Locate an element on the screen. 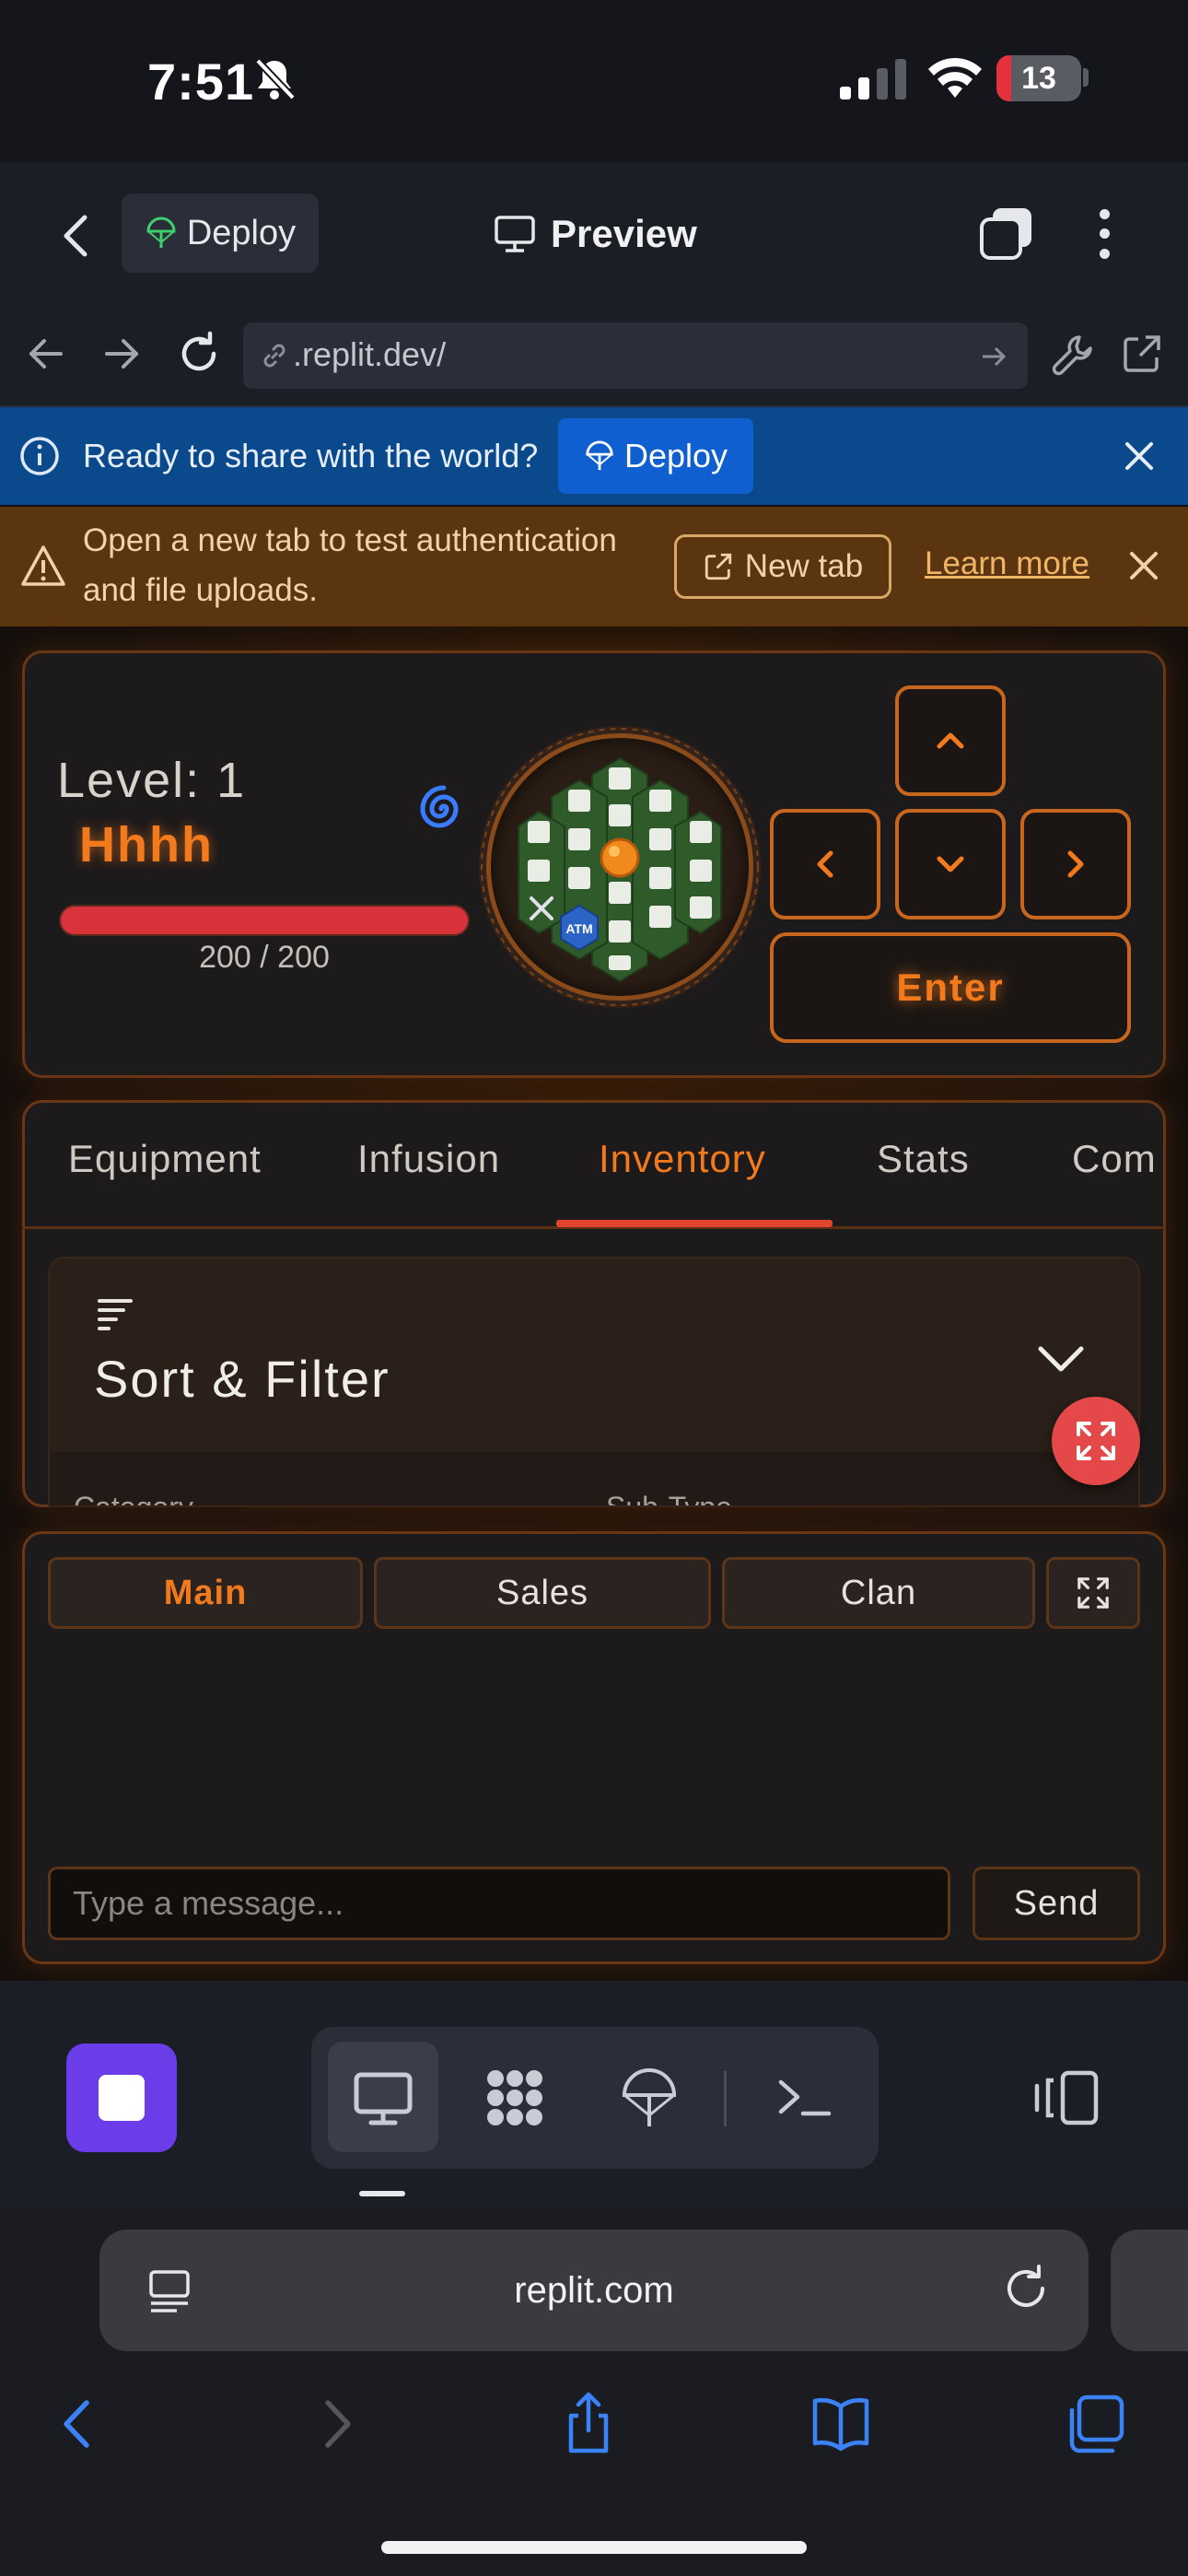 Image resolution: width=1188 pixels, height=2576 pixels. status-time: 7:51 is located at coordinates (201, 82).